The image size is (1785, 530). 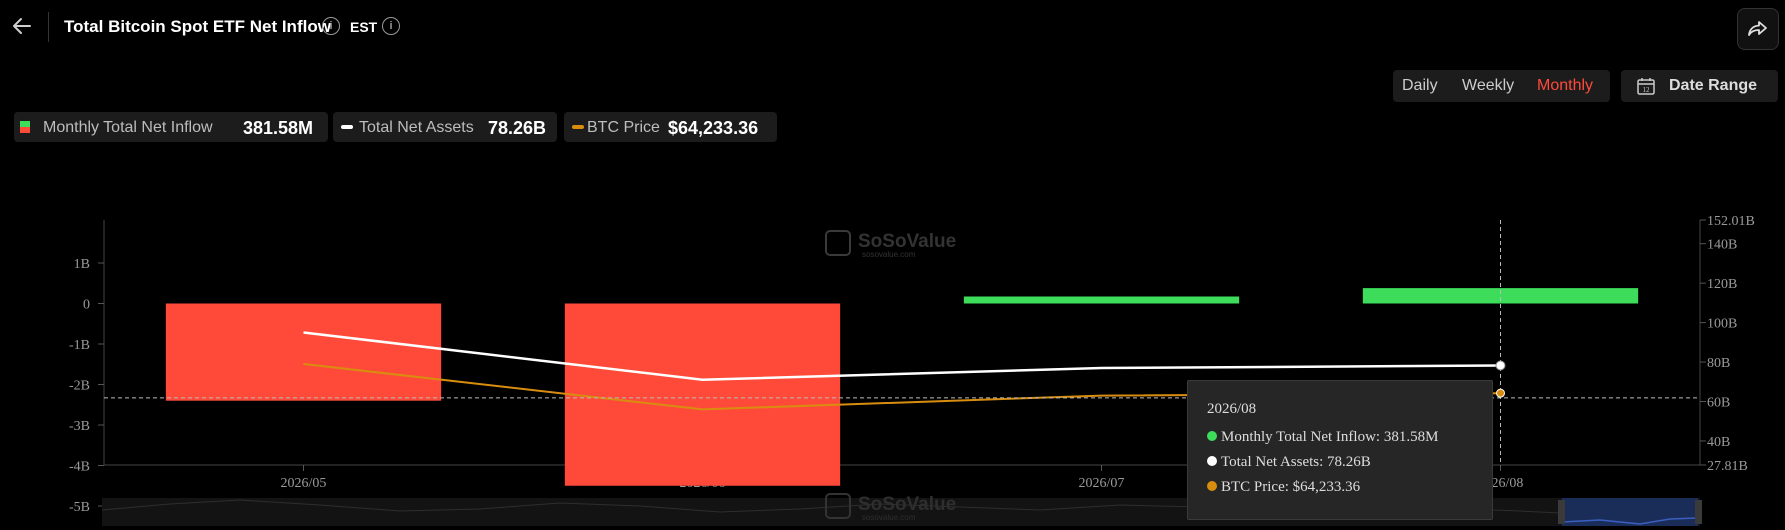 I want to click on price-dot-icon, so click(x=1212, y=486).